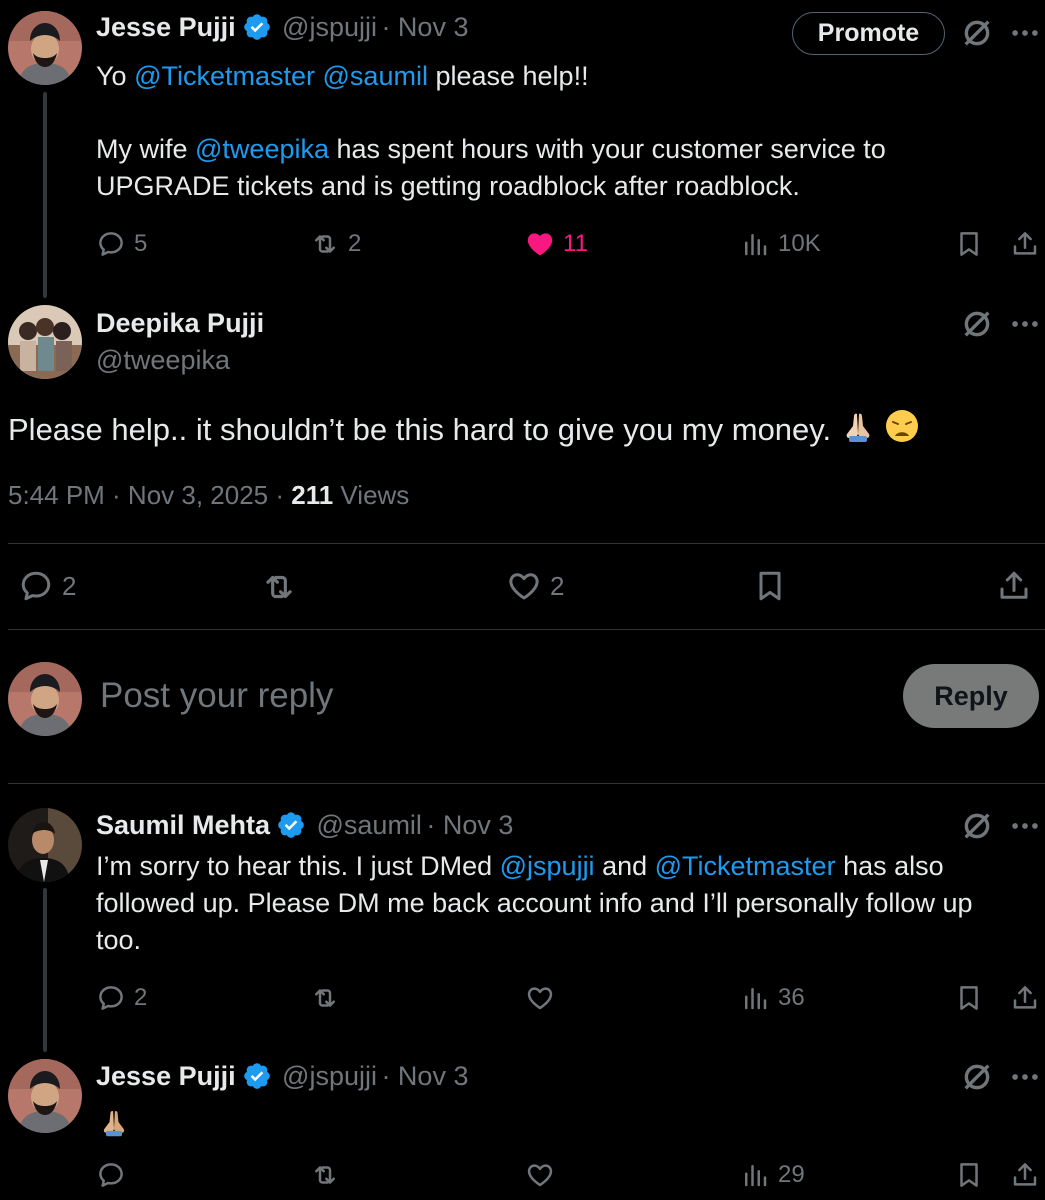 The width and height of the screenshot is (1045, 1200). I want to click on author-name: Deepika Pujji, so click(180, 323).